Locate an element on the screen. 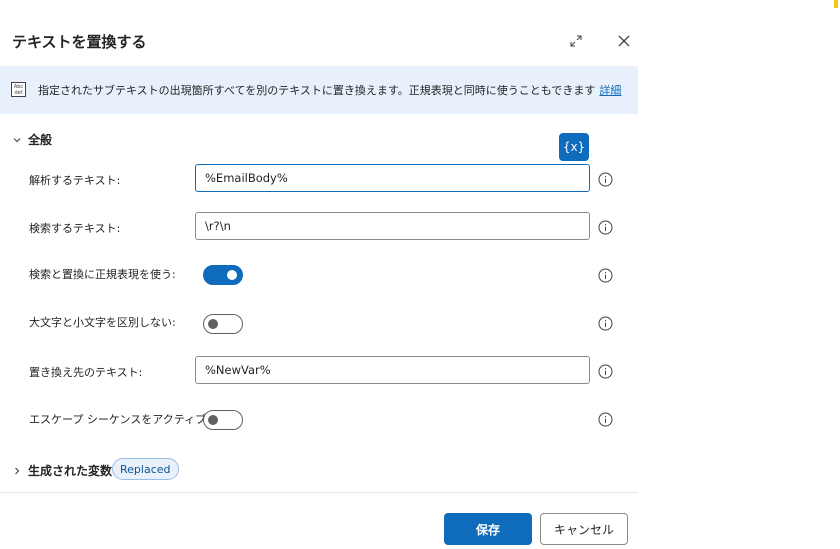 This screenshot has width=840, height=549. general-section-title: 全般 is located at coordinates (40, 140).